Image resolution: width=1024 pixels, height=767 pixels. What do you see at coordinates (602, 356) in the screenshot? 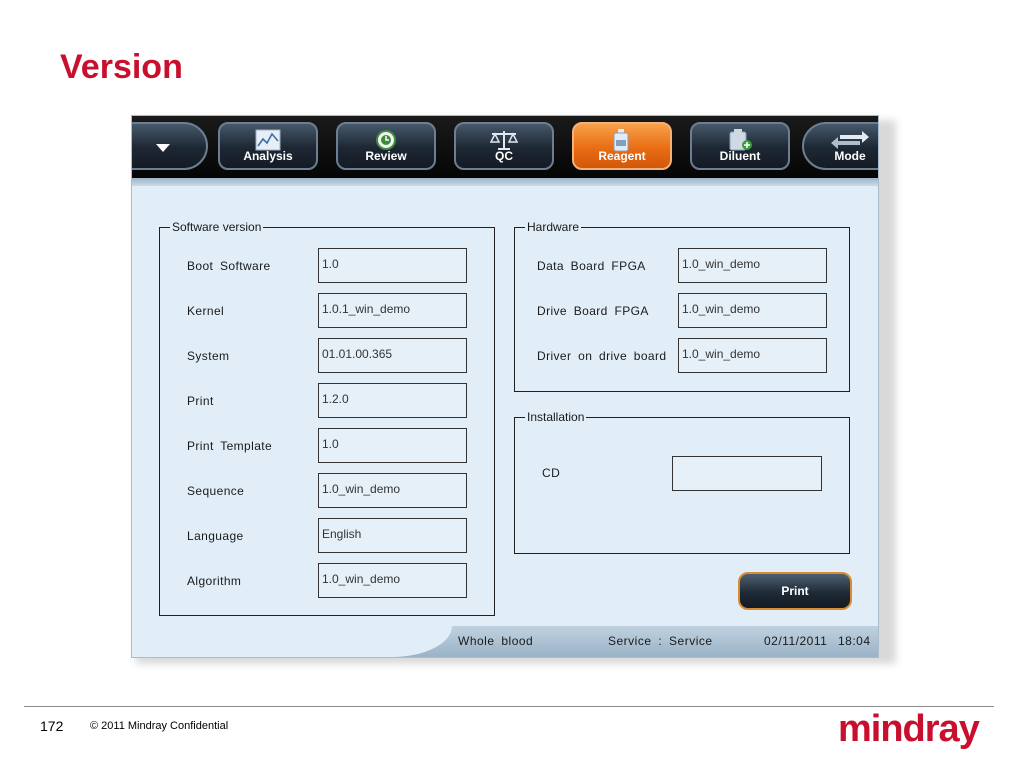
I see `hardware-row-label: Driver on drive board` at bounding box center [602, 356].